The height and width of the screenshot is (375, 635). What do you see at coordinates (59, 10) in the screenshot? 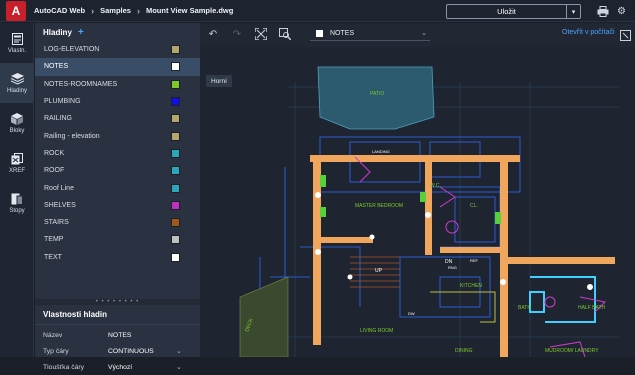
I see `breadcrumb-autocad-web: AutoCAD Web` at bounding box center [59, 10].